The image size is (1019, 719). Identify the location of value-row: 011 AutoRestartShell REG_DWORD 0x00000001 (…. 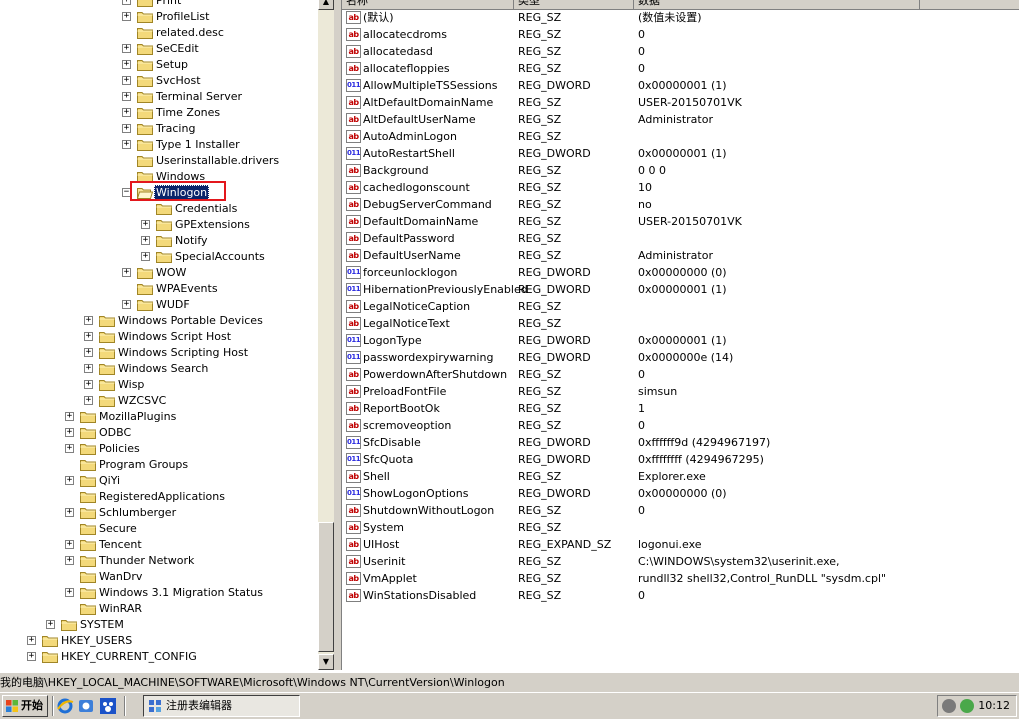
(680, 153).